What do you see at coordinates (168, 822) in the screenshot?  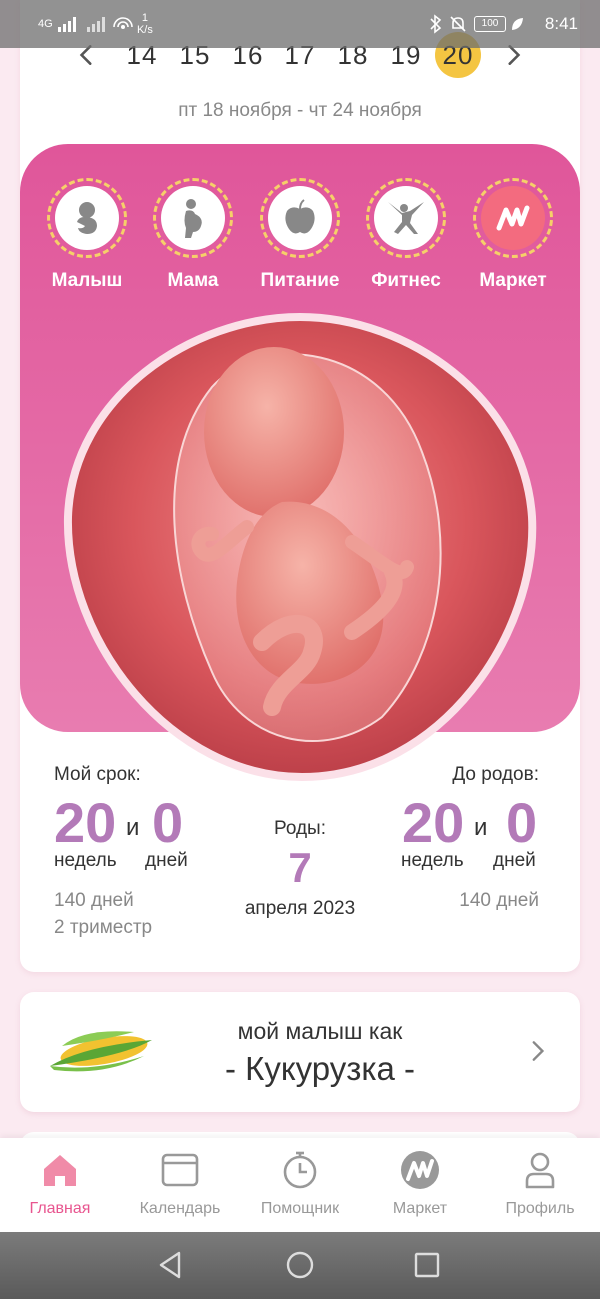 I see `my-days-value: 0` at bounding box center [168, 822].